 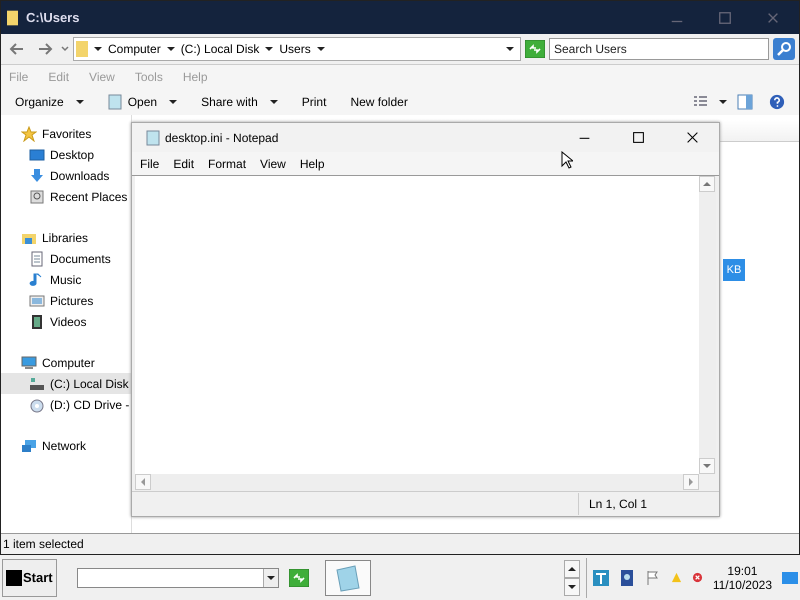 What do you see at coordinates (572, 587) in the screenshot?
I see `scroll-down-button` at bounding box center [572, 587].